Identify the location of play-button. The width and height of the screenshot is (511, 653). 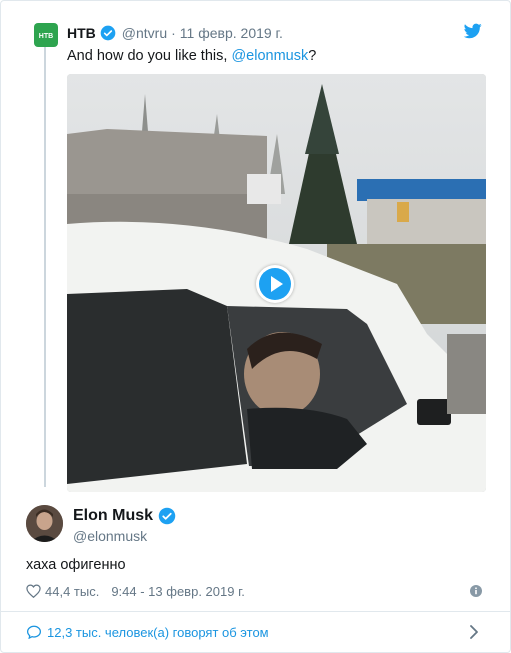
(275, 284).